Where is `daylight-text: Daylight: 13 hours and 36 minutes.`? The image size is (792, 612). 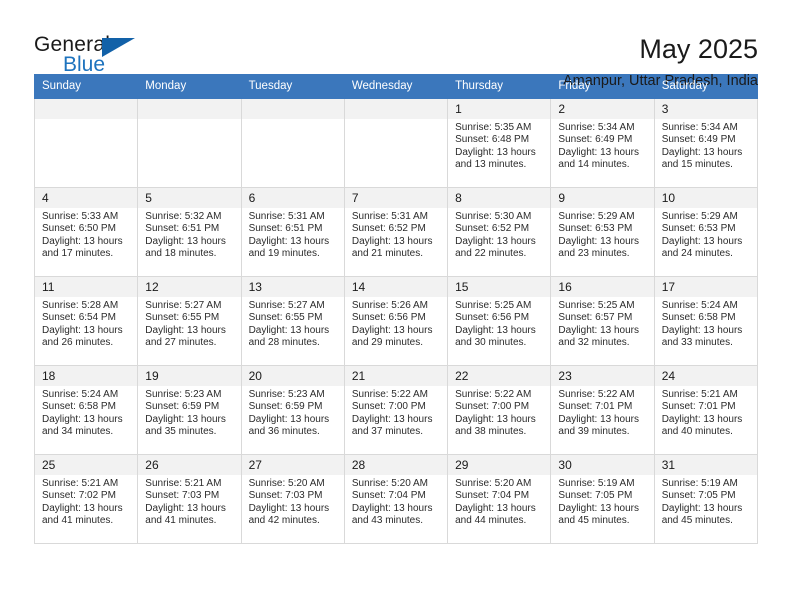 daylight-text: Daylight: 13 hours and 36 minutes. is located at coordinates (289, 425).